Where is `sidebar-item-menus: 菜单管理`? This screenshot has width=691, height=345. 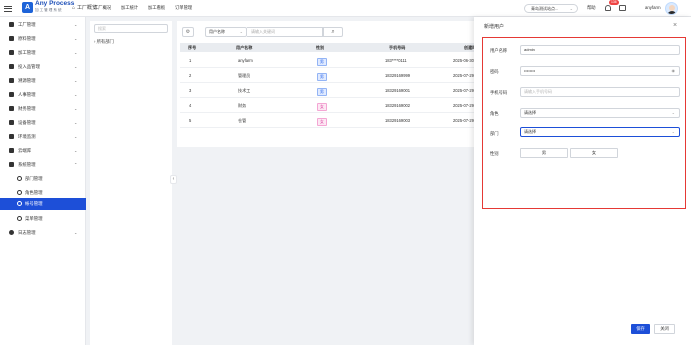 sidebar-item-menus: 菜单管理 is located at coordinates (43, 218).